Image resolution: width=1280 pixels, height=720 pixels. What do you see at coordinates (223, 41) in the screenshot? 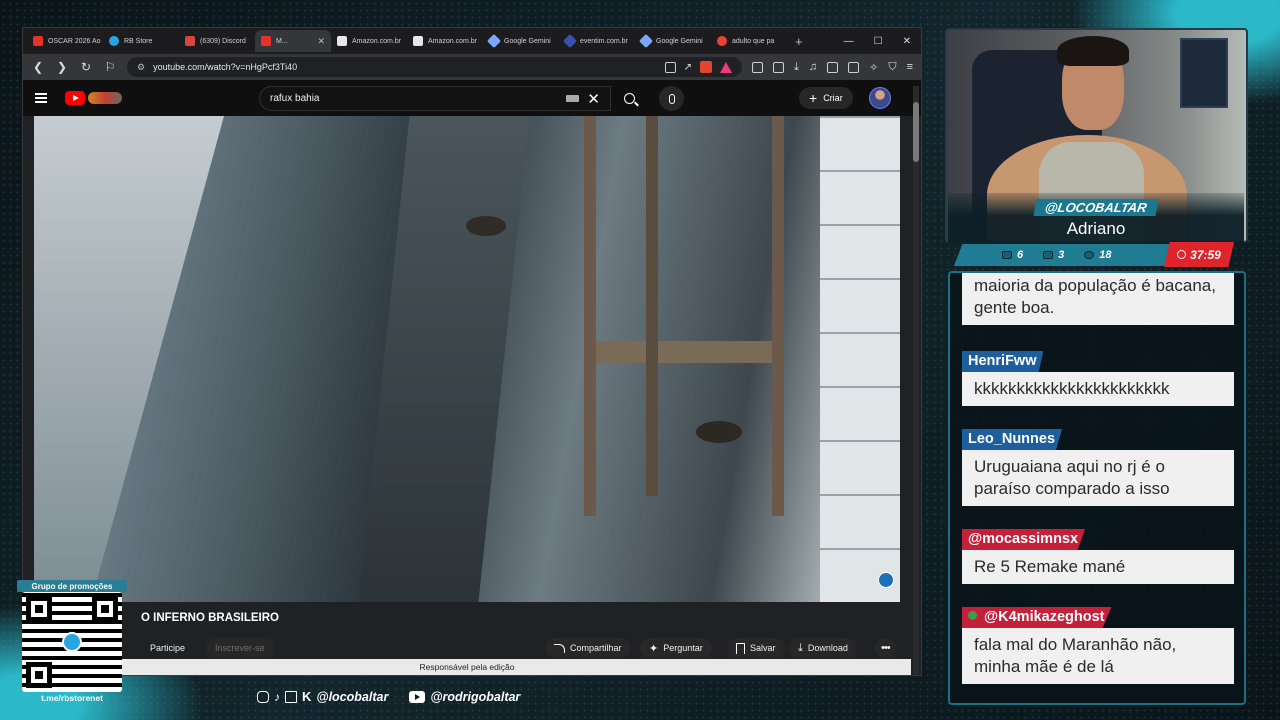
I see `tab-label: (6309) Discord` at bounding box center [223, 41].